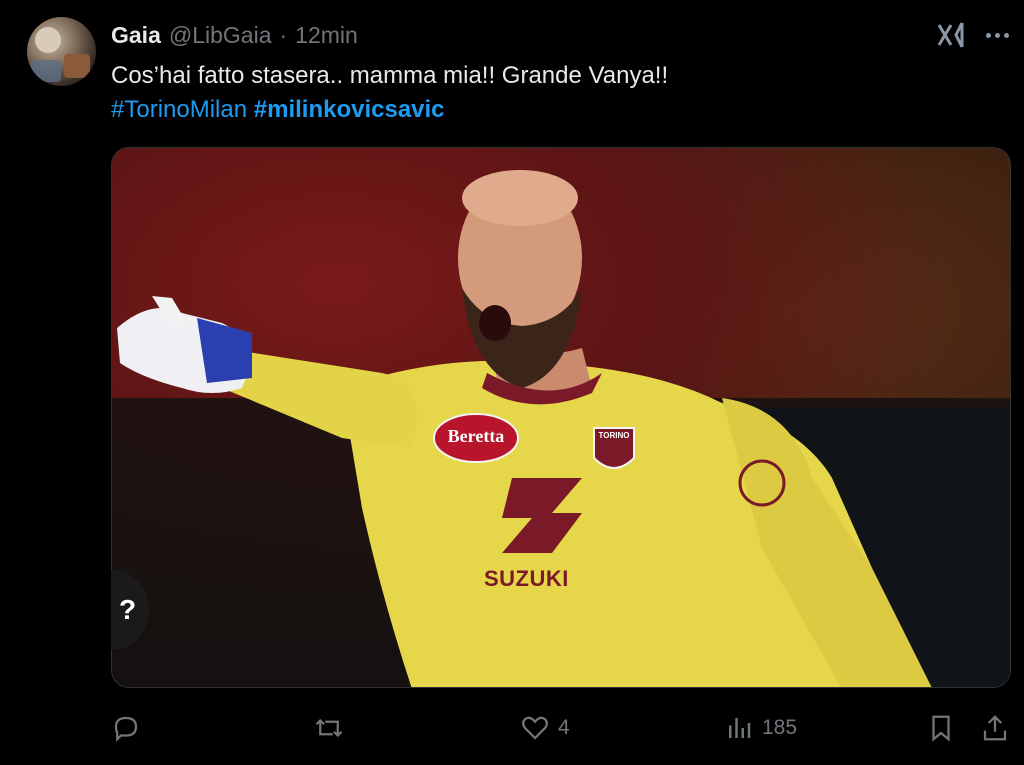  What do you see at coordinates (740, 728) in the screenshot?
I see `views-icon` at bounding box center [740, 728].